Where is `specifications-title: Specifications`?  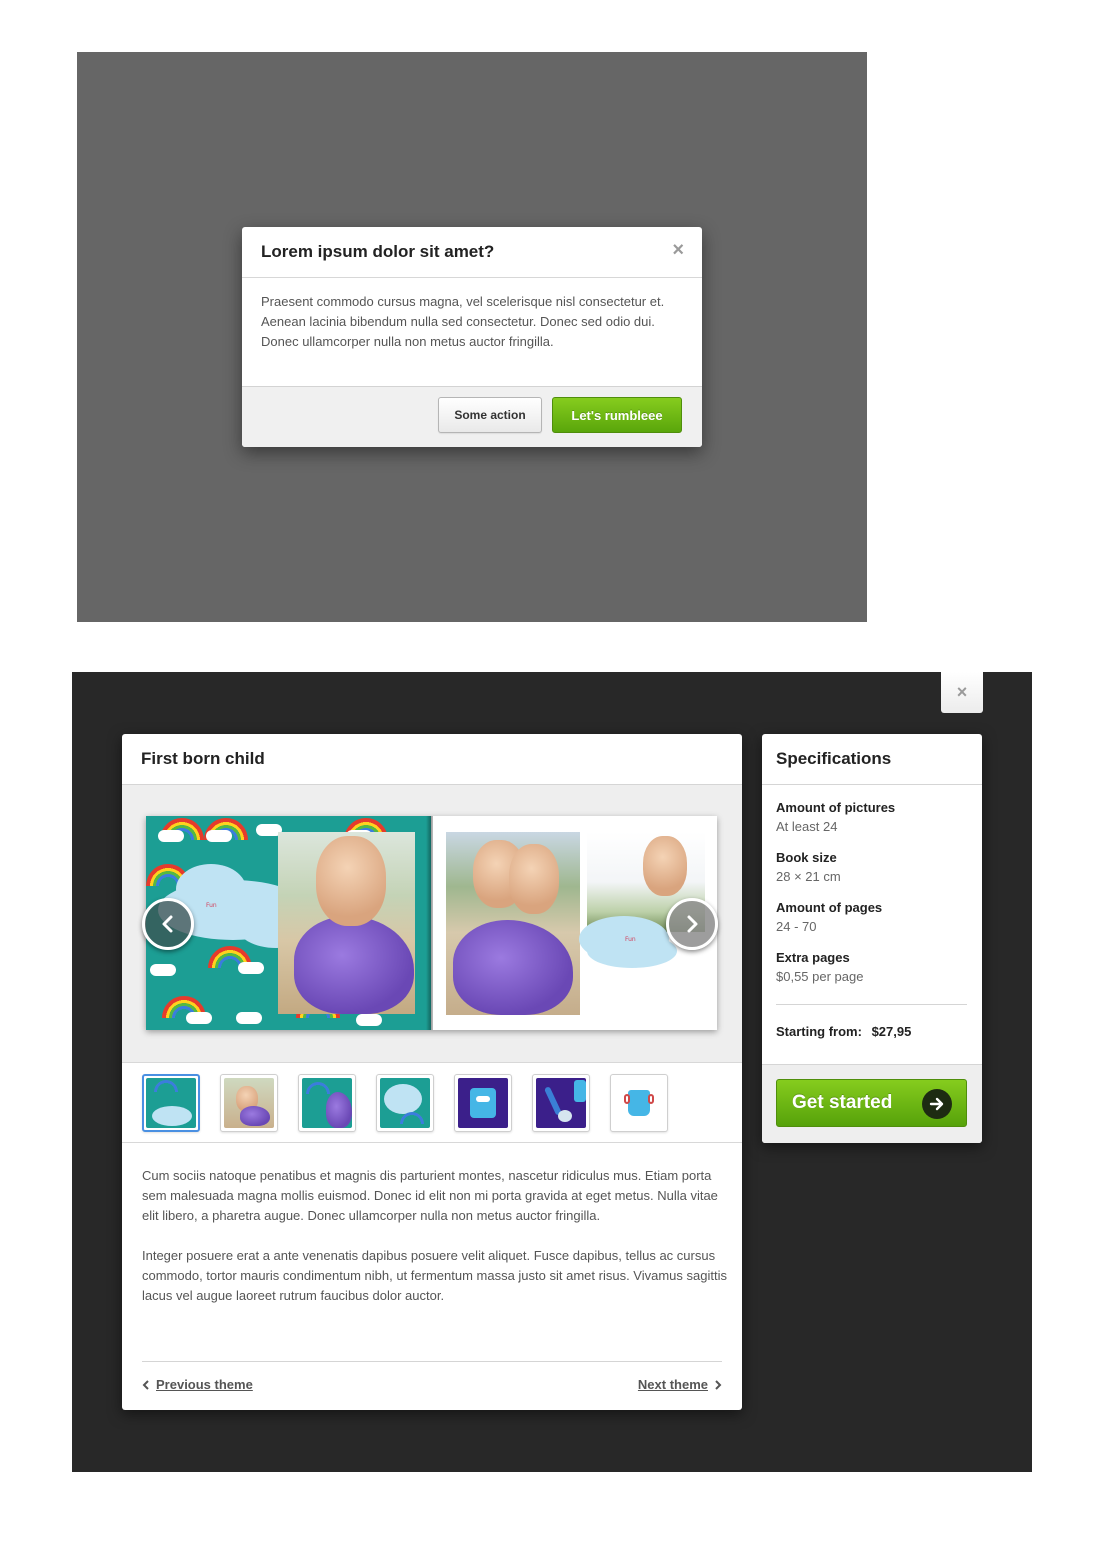
specifications-title: Specifications is located at coordinates (834, 758).